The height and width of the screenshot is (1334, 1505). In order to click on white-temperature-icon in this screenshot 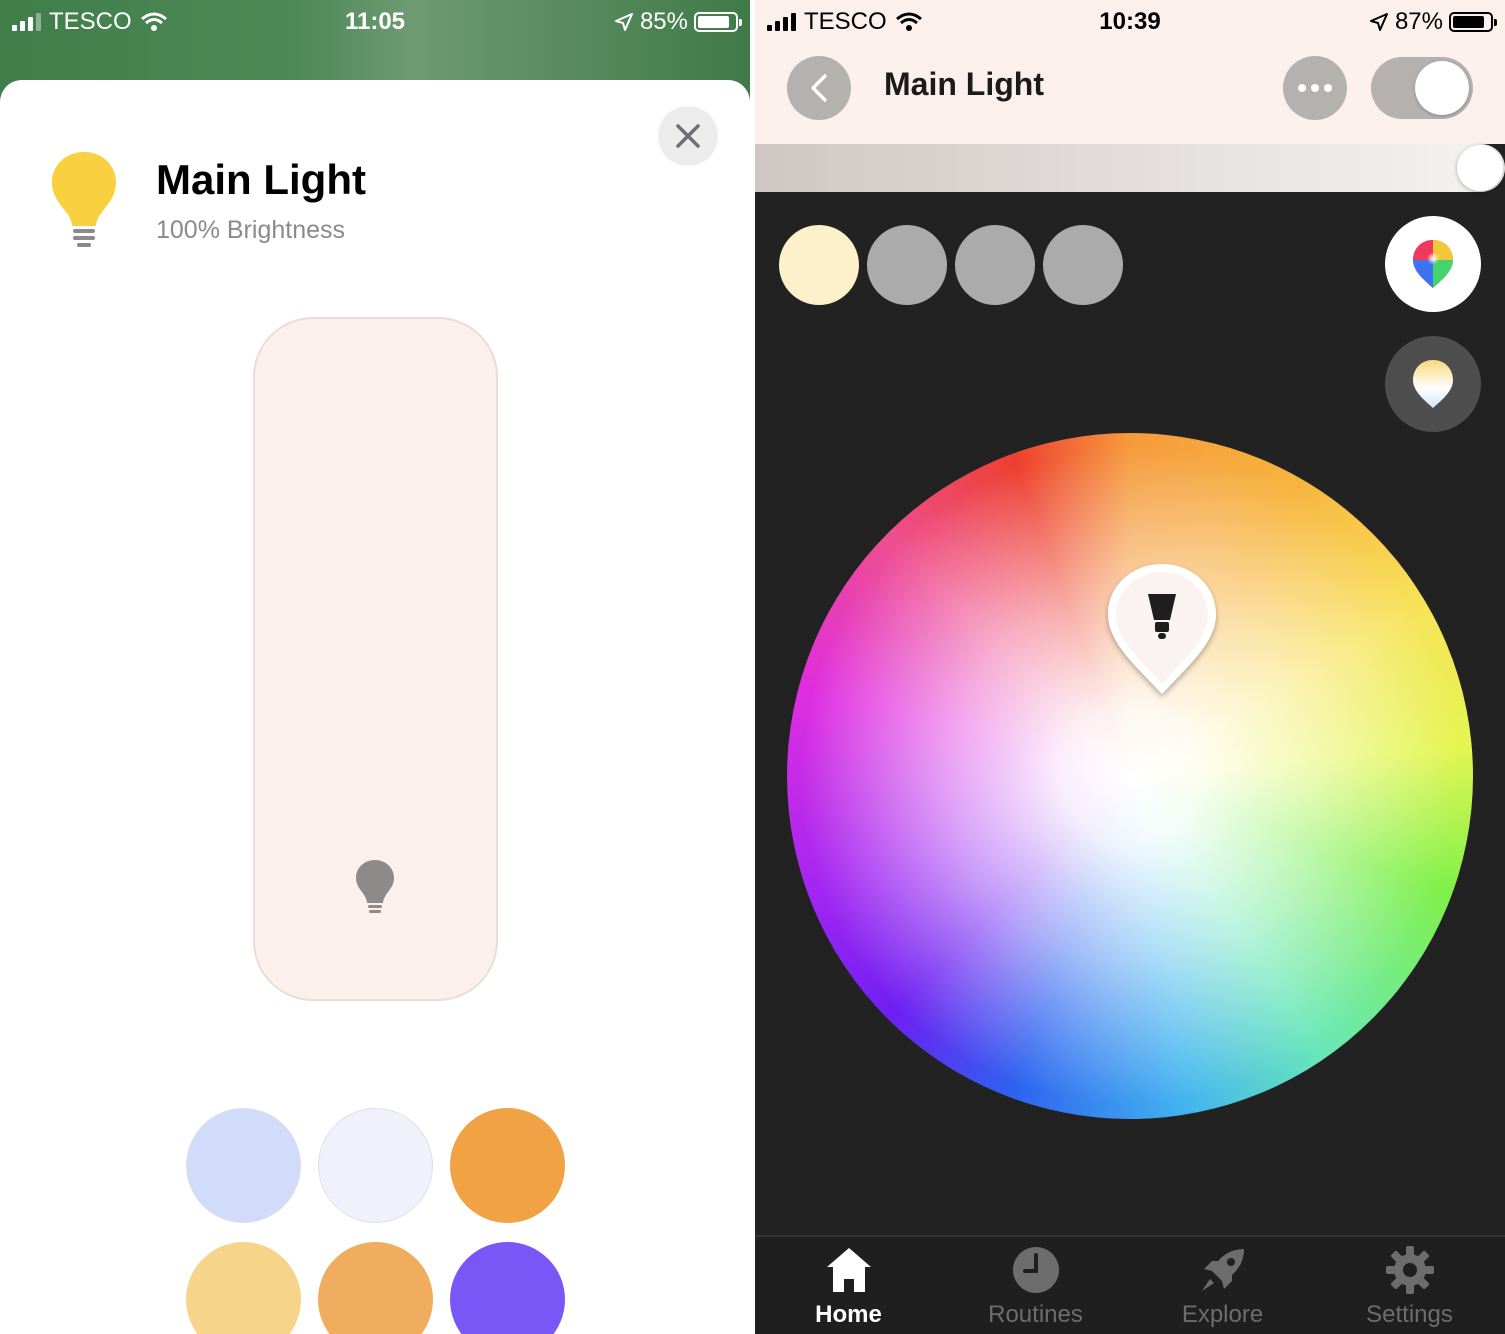, I will do `click(1433, 384)`.